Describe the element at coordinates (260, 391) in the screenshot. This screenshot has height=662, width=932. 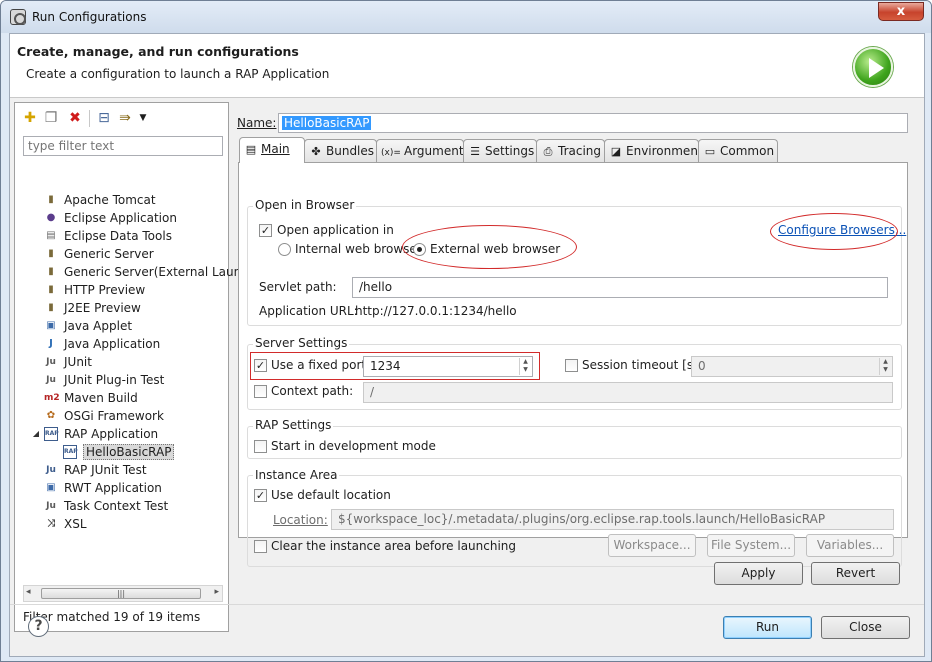
I see `context-path-checkbox` at that location.